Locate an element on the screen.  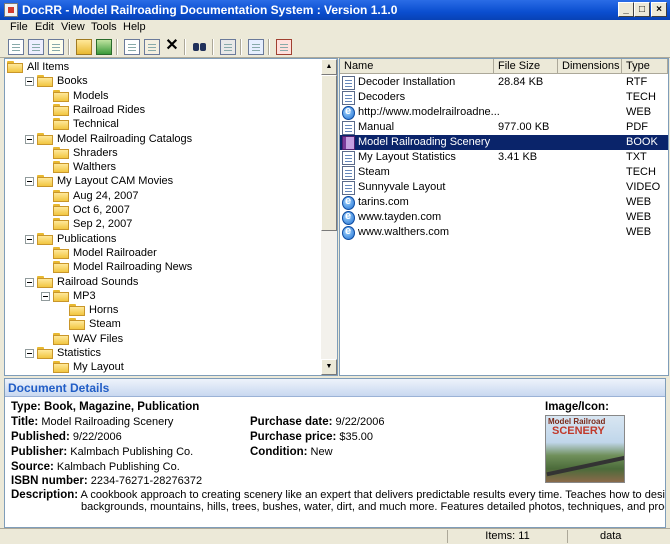
tree-item: Model Railroading Catalogs is located at coordinates (162, 139).